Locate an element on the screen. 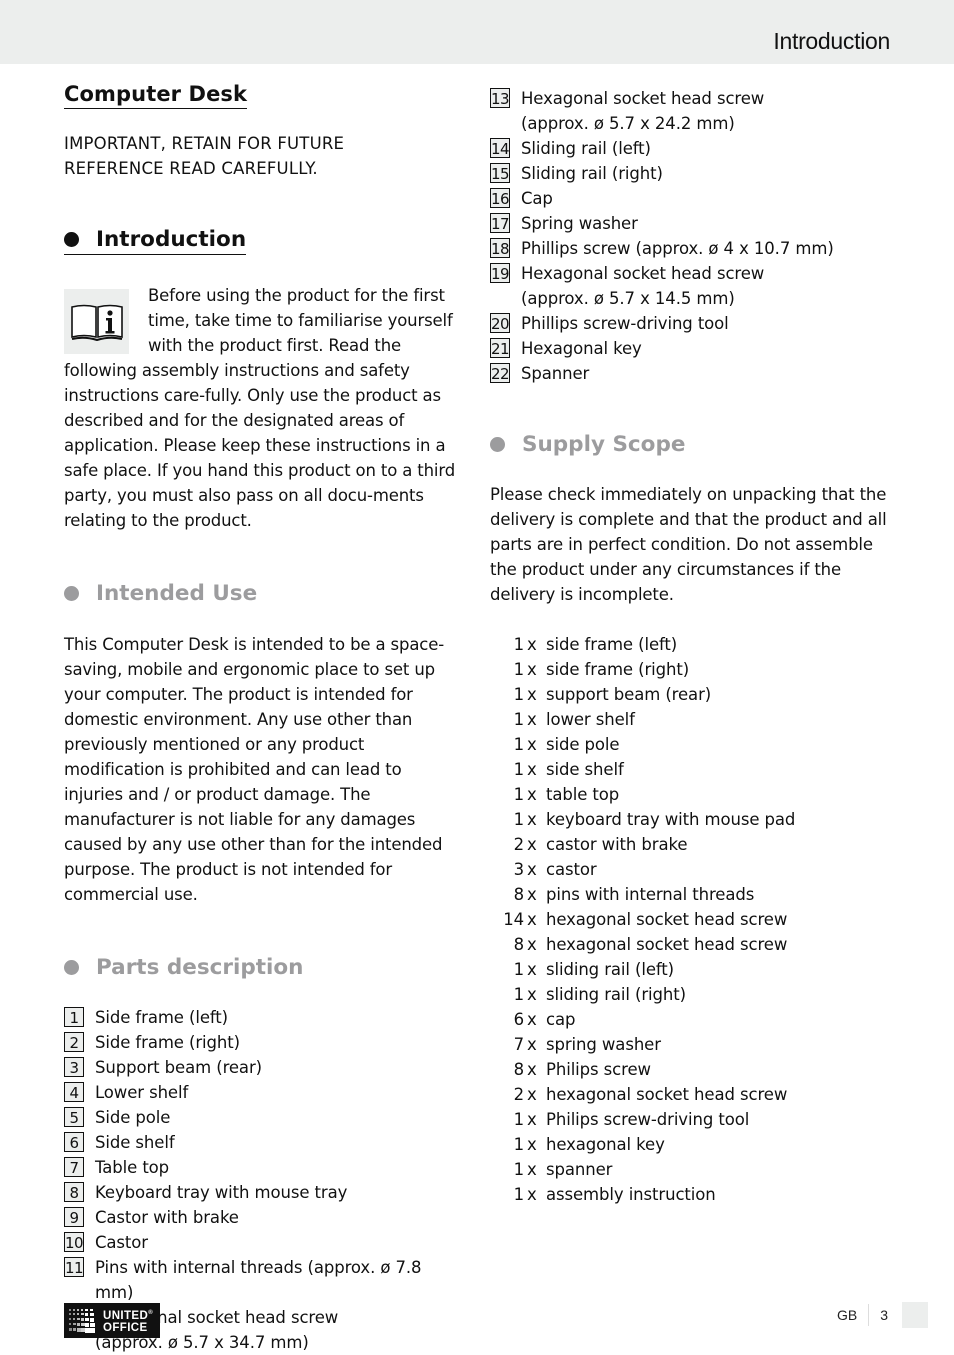 This screenshot has height=1355, width=954. part-item: 16 Cap is located at coordinates (690, 198).